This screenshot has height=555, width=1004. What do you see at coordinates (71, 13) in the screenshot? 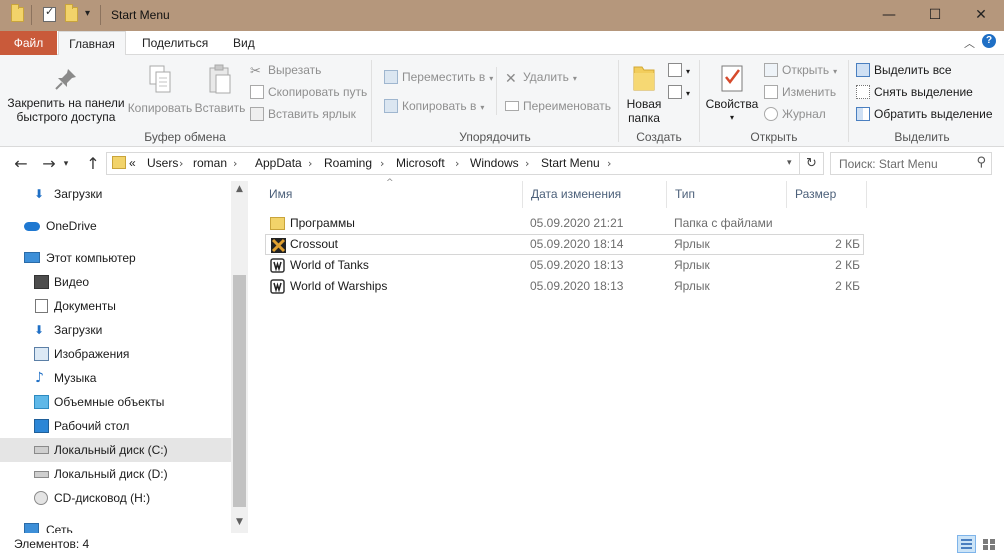
I see `new-folder-qat-icon` at bounding box center [71, 13].